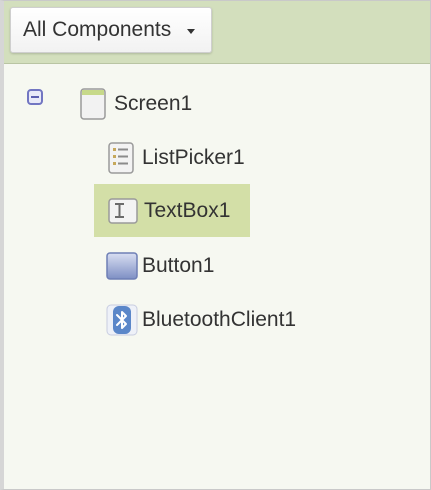 This screenshot has height=490, width=431. What do you see at coordinates (122, 320) in the screenshot?
I see `bluetooth-icon` at bounding box center [122, 320].